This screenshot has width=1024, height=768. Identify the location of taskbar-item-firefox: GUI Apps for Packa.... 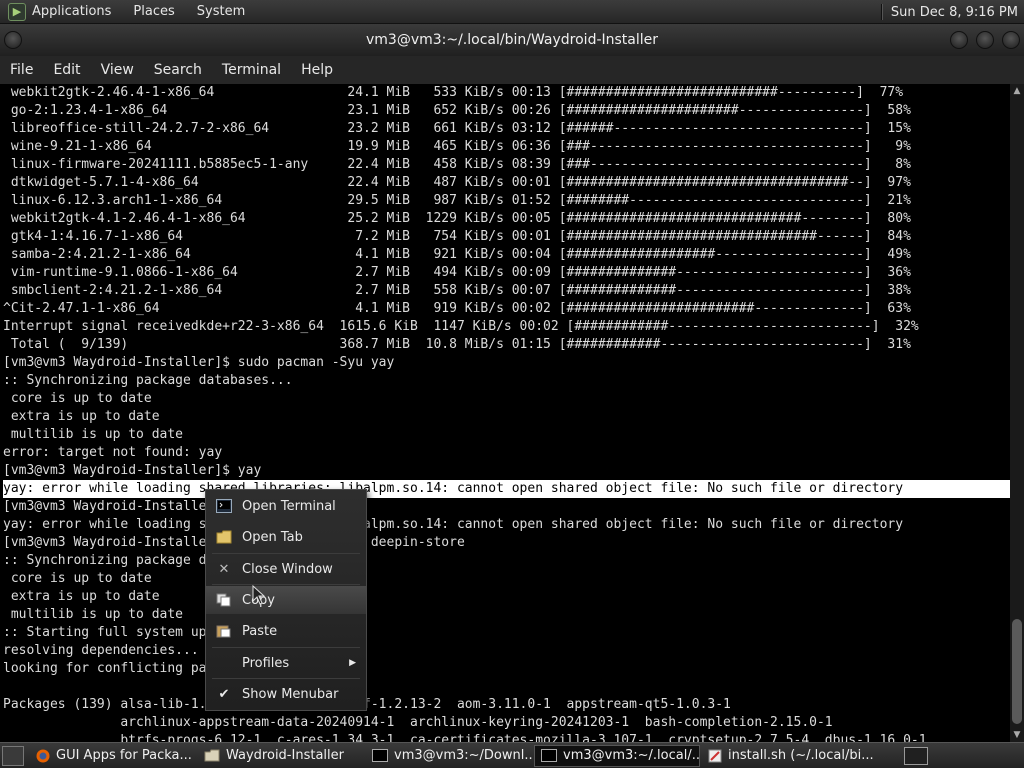
(113, 756).